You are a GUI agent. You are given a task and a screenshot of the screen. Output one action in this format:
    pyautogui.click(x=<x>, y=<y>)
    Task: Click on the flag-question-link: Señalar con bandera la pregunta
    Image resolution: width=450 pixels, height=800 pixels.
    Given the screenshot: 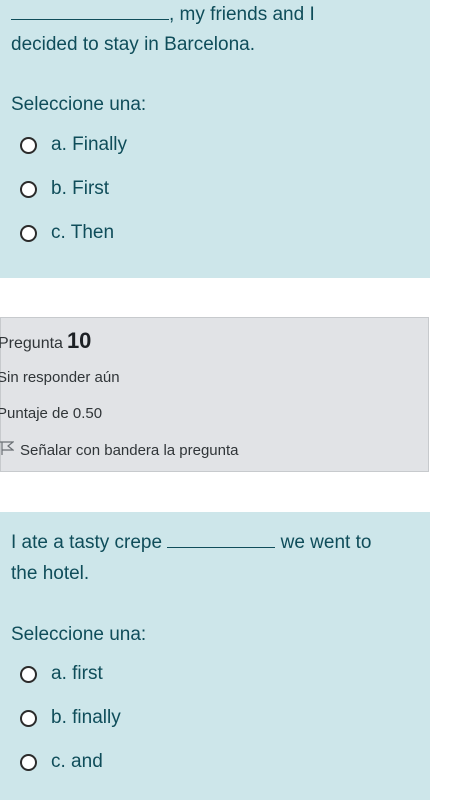 What is the action you would take?
    pyautogui.click(x=119, y=450)
    